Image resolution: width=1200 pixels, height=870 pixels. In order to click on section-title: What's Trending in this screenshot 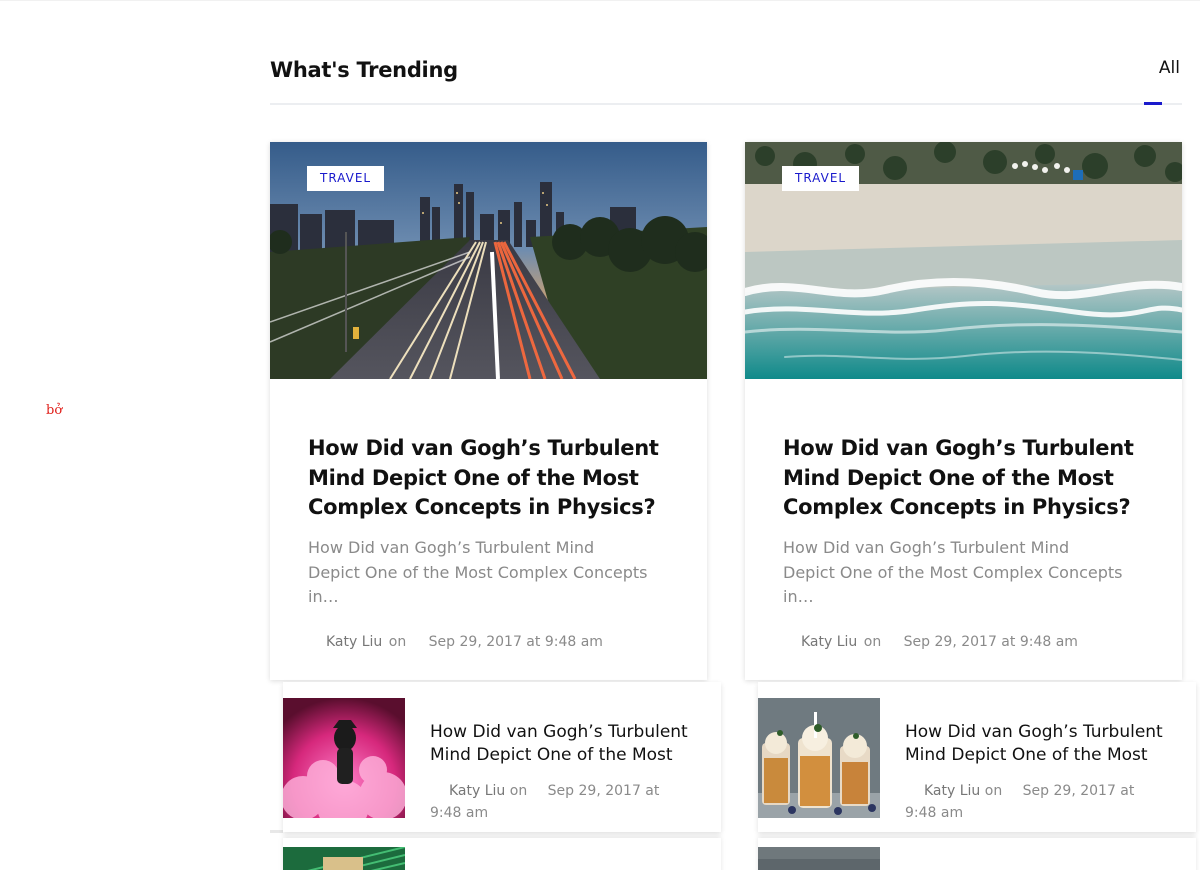, I will do `click(364, 70)`.